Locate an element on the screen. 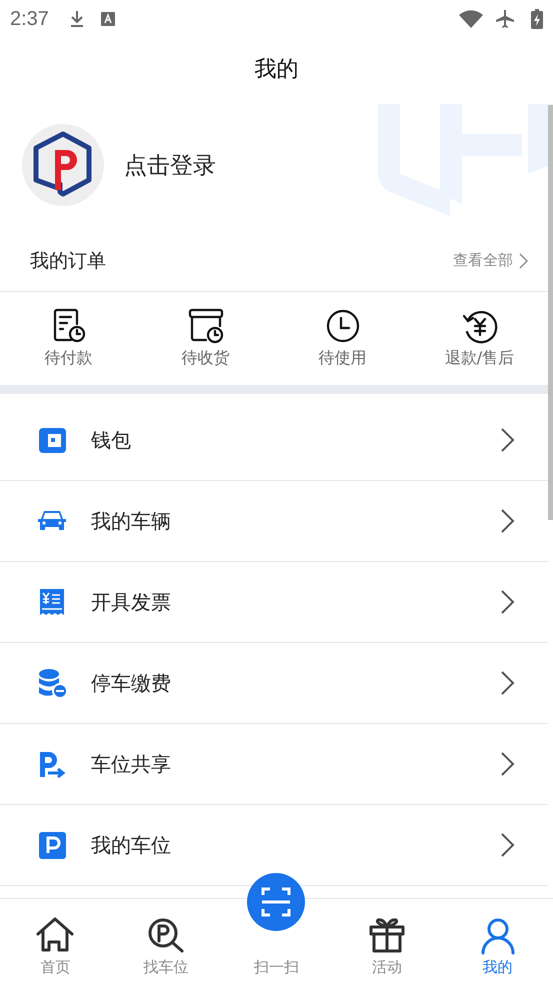  invoice-icon is located at coordinates (52, 602).